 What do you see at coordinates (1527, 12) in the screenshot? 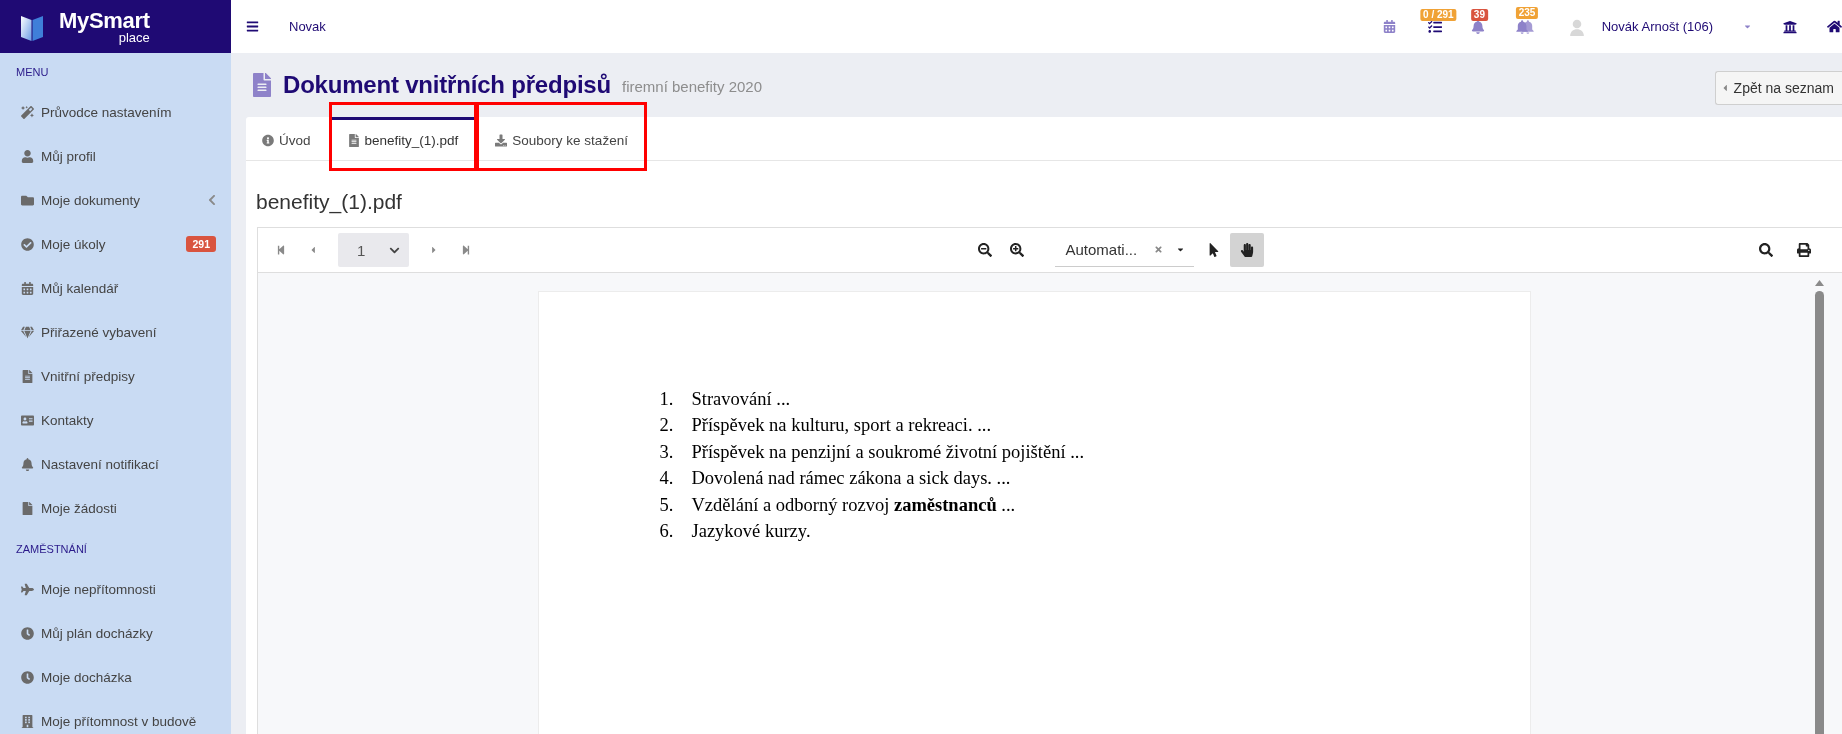
I see `count-badge: 235` at bounding box center [1527, 12].